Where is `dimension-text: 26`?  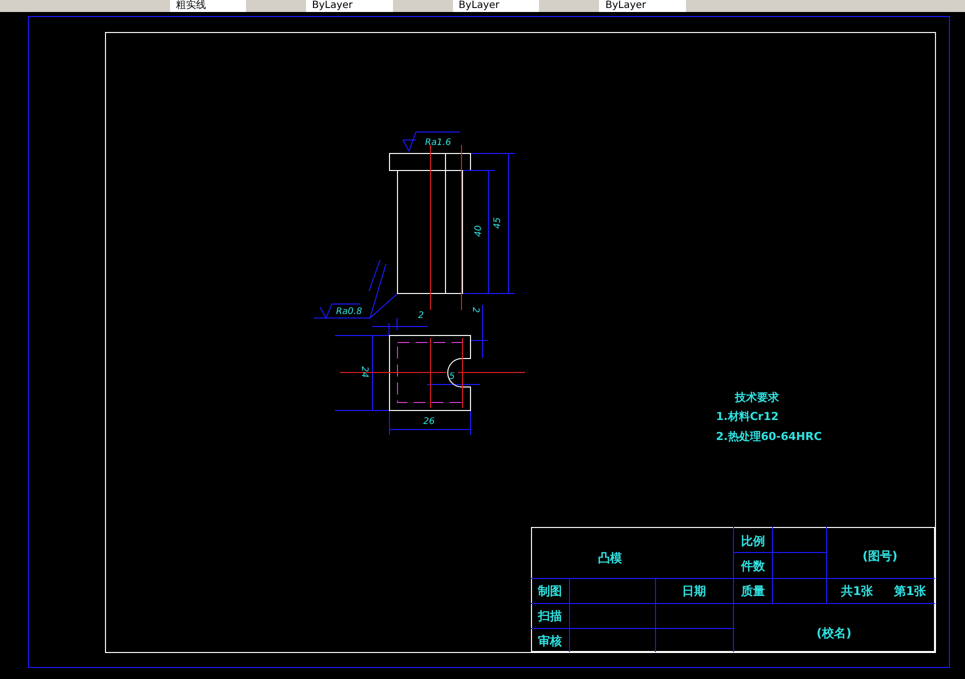 dimension-text: 26 is located at coordinates (429, 422).